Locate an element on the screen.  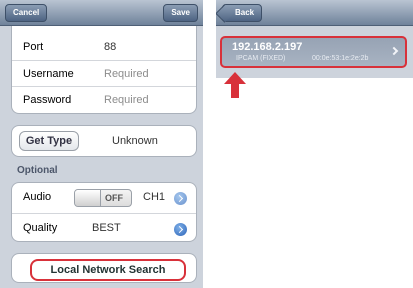
get-type-button: Get Type is located at coordinates (49, 141).